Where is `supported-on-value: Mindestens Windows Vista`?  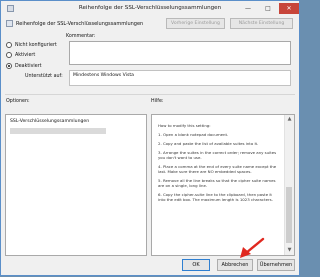 supported-on-value: Mindestens Windows Vista is located at coordinates (180, 78).